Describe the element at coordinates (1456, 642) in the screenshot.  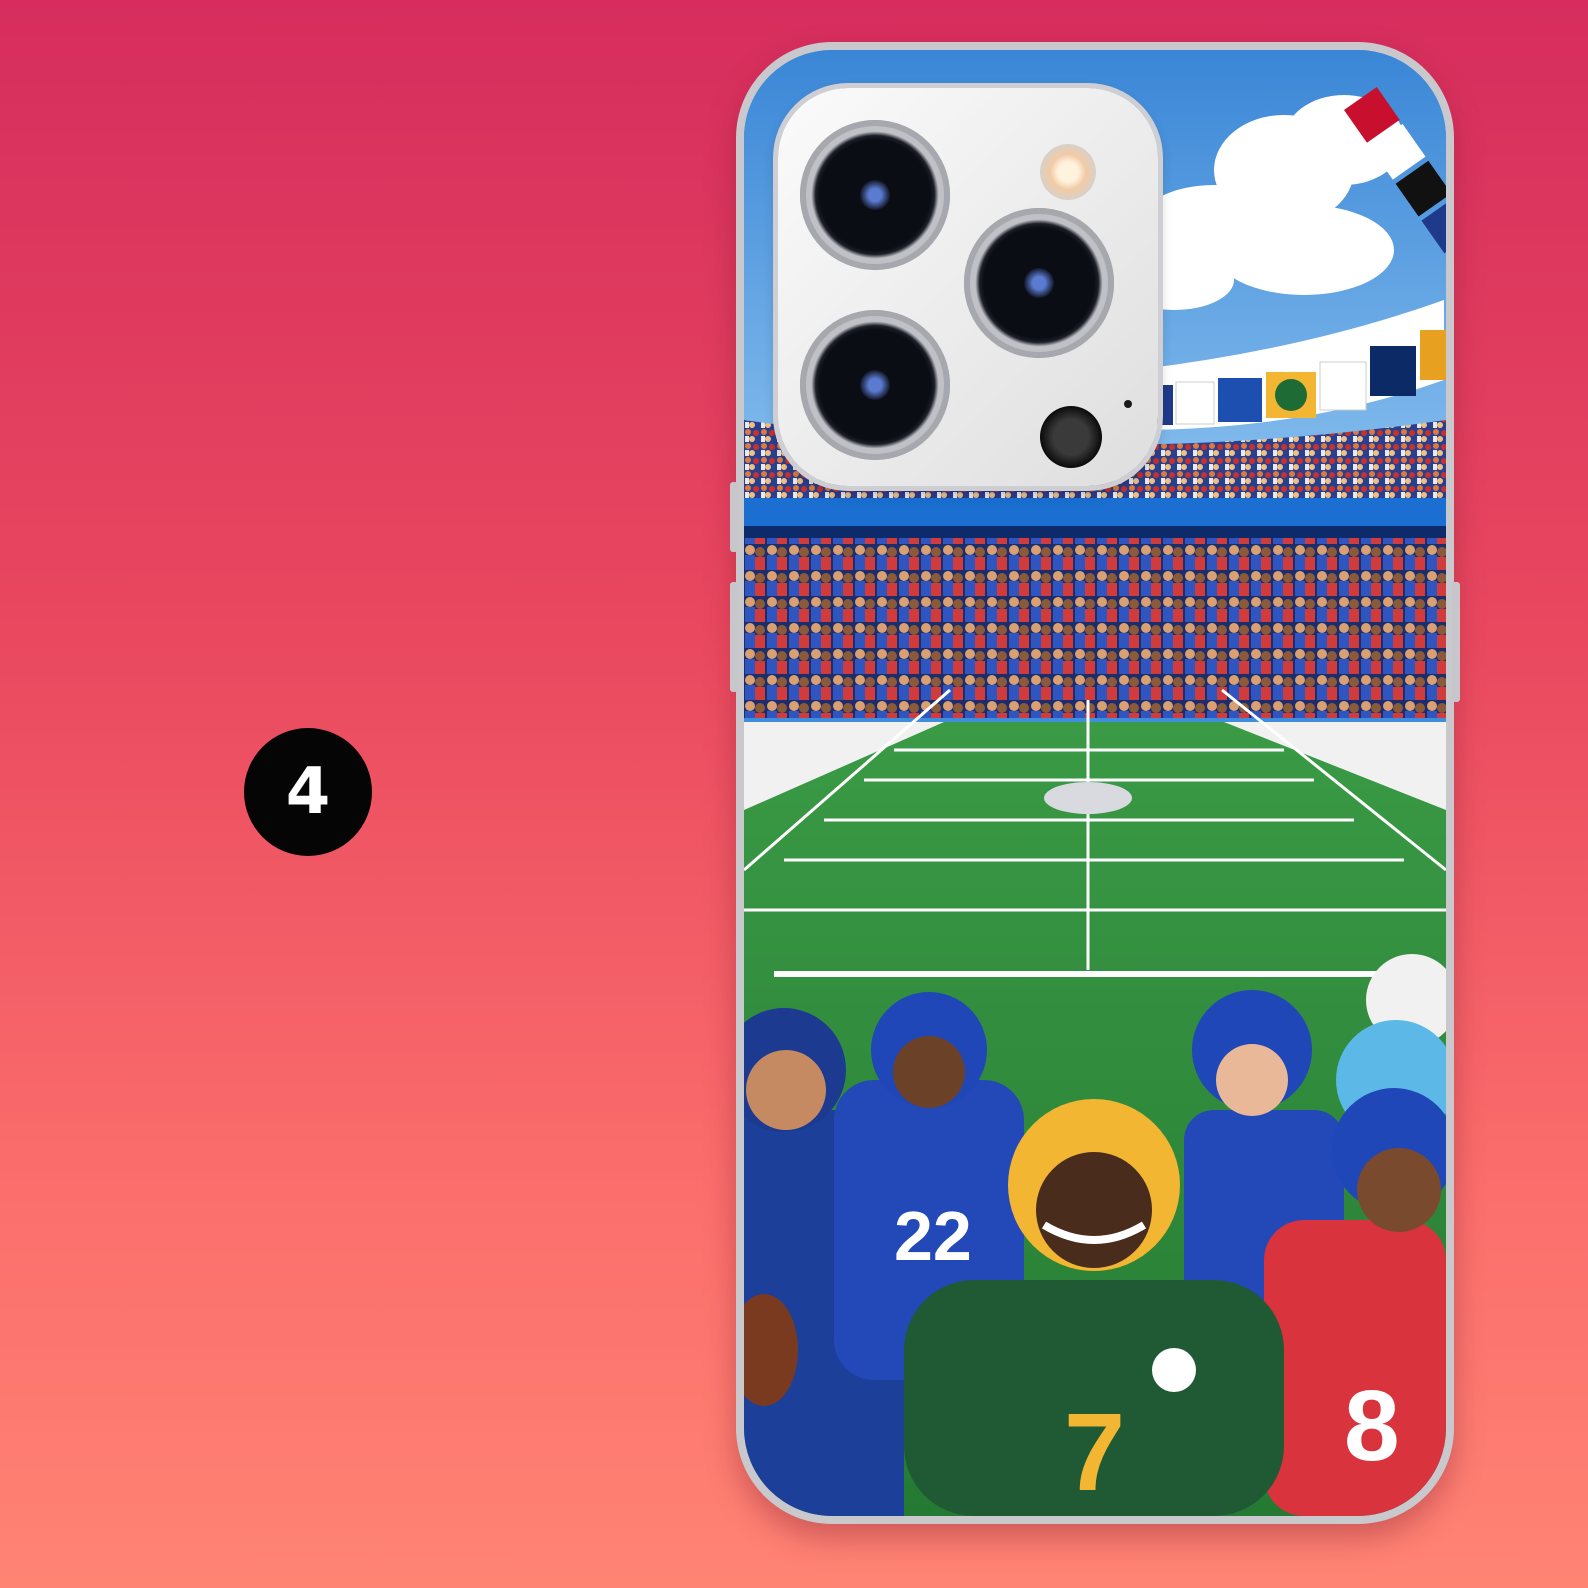
I see `side-button-right` at that location.